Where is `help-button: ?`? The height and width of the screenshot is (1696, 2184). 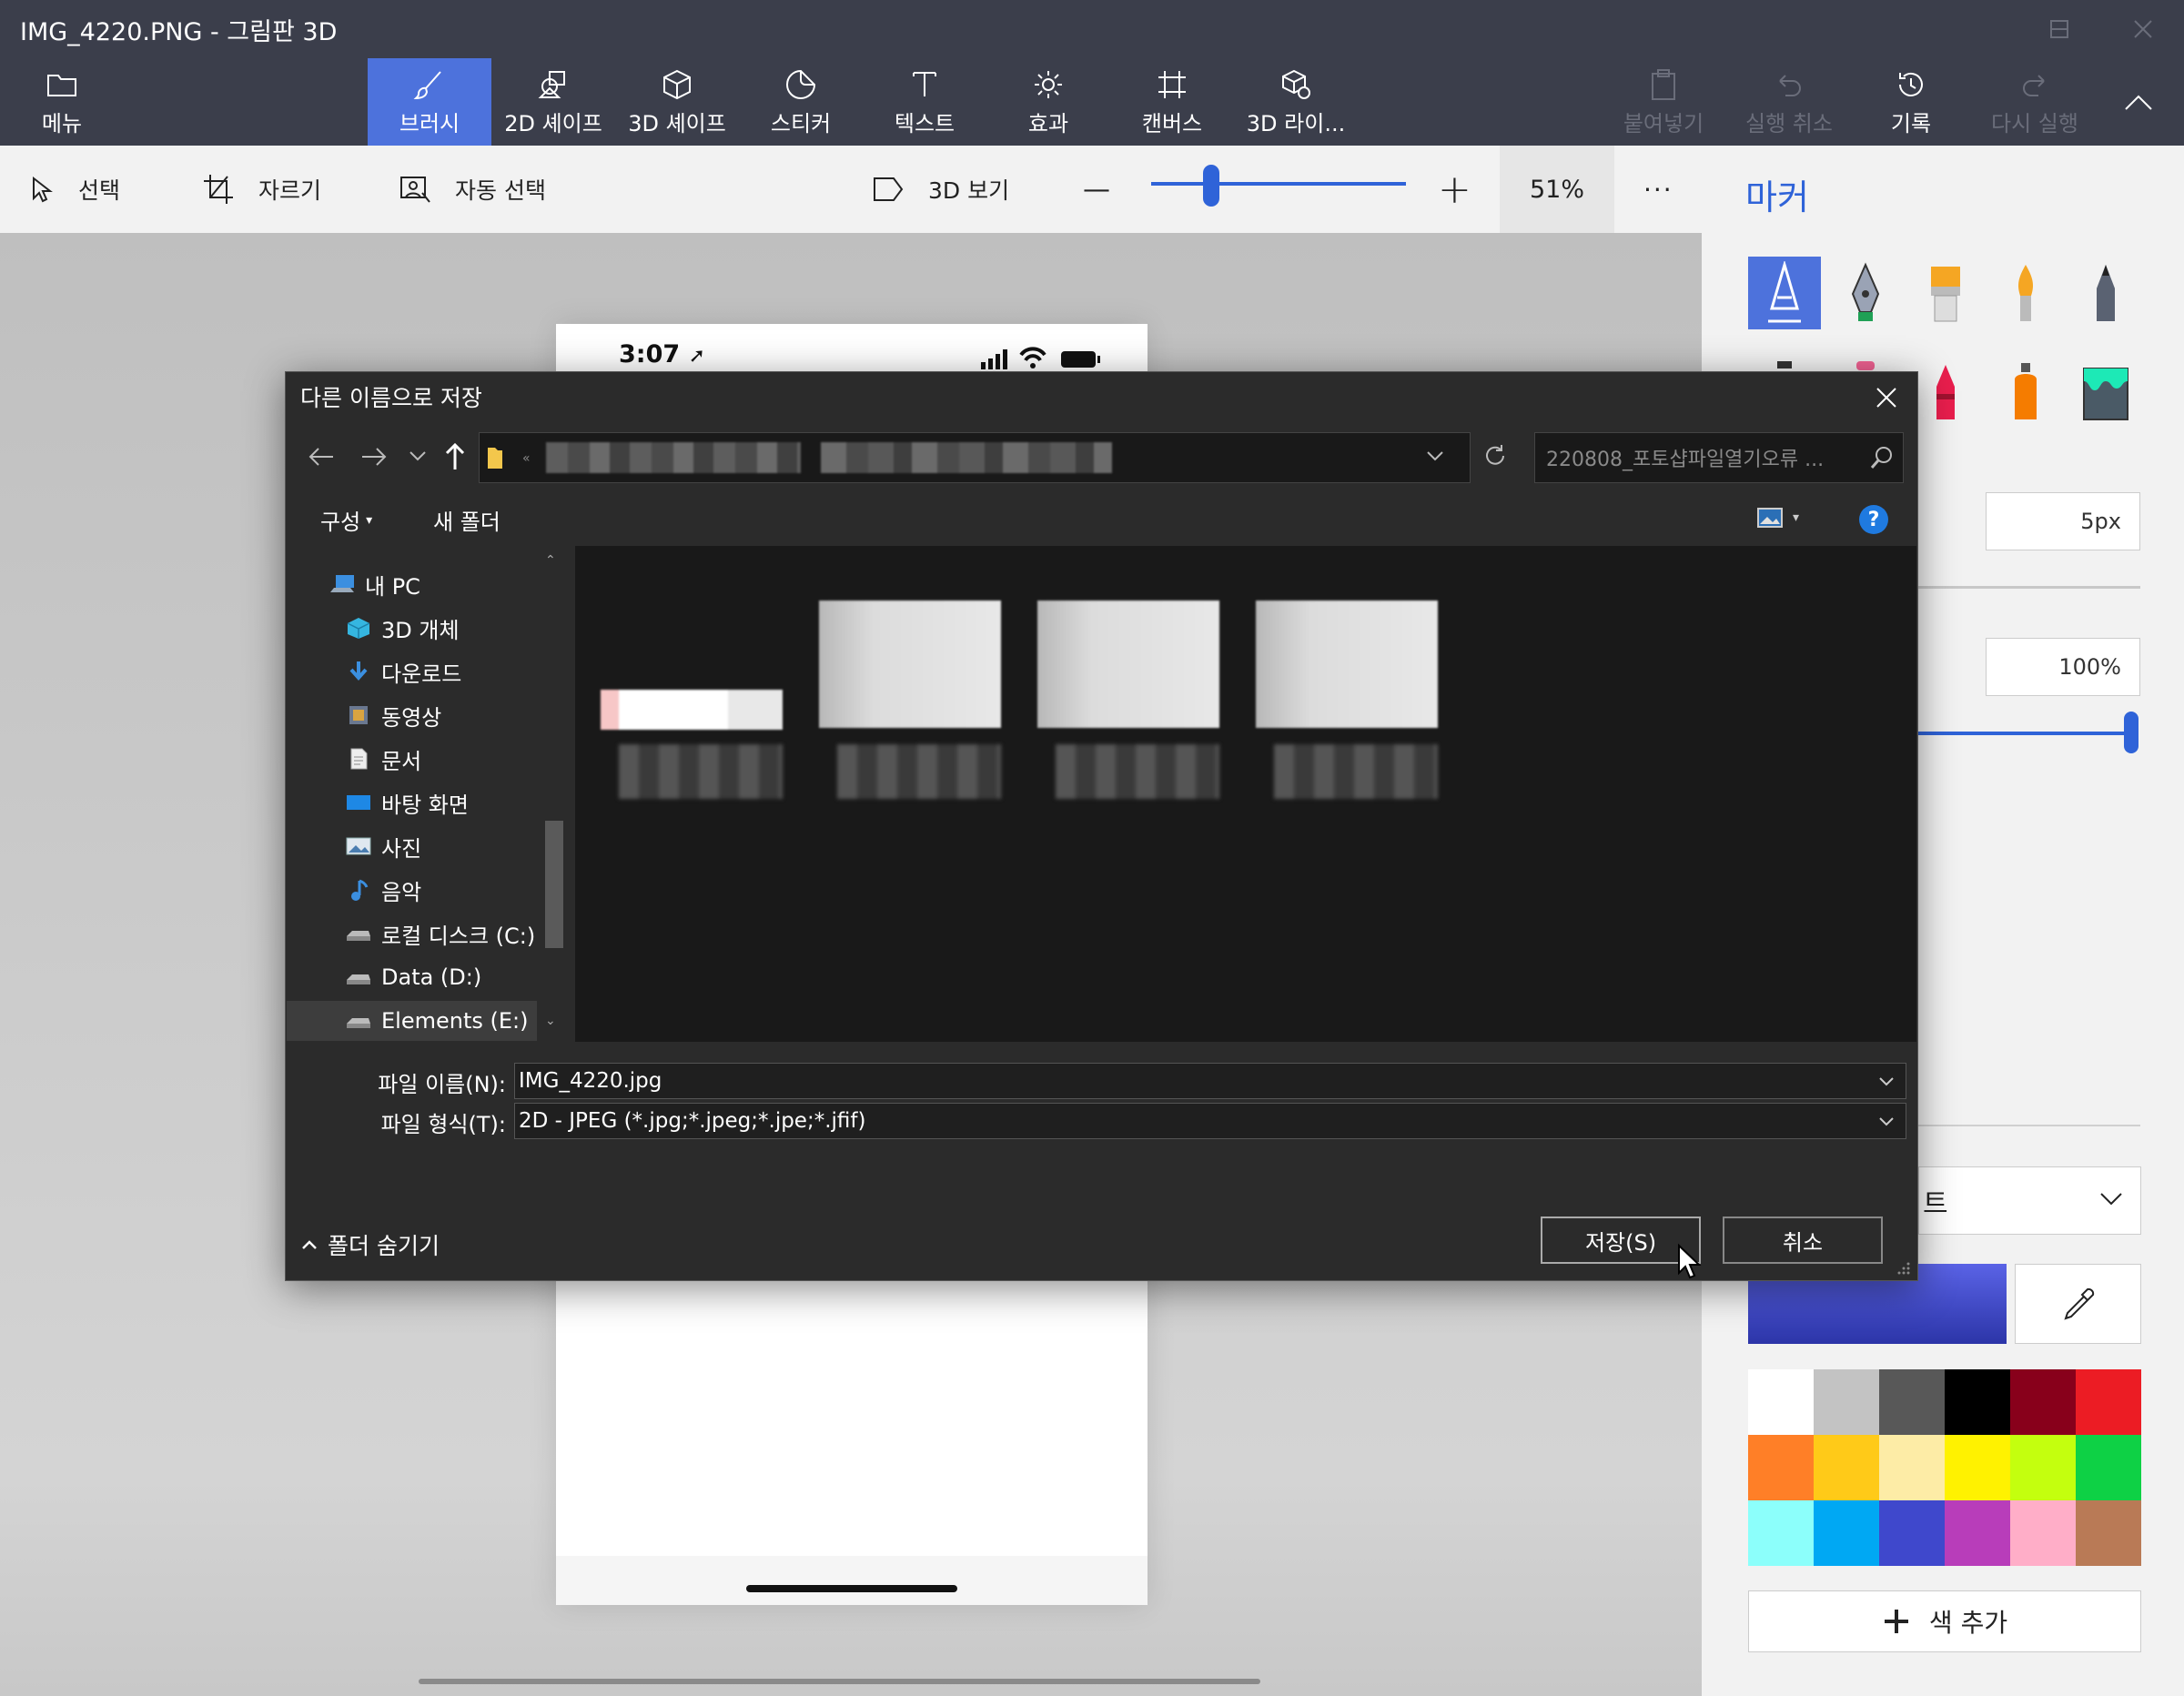
help-button: ? is located at coordinates (1874, 519).